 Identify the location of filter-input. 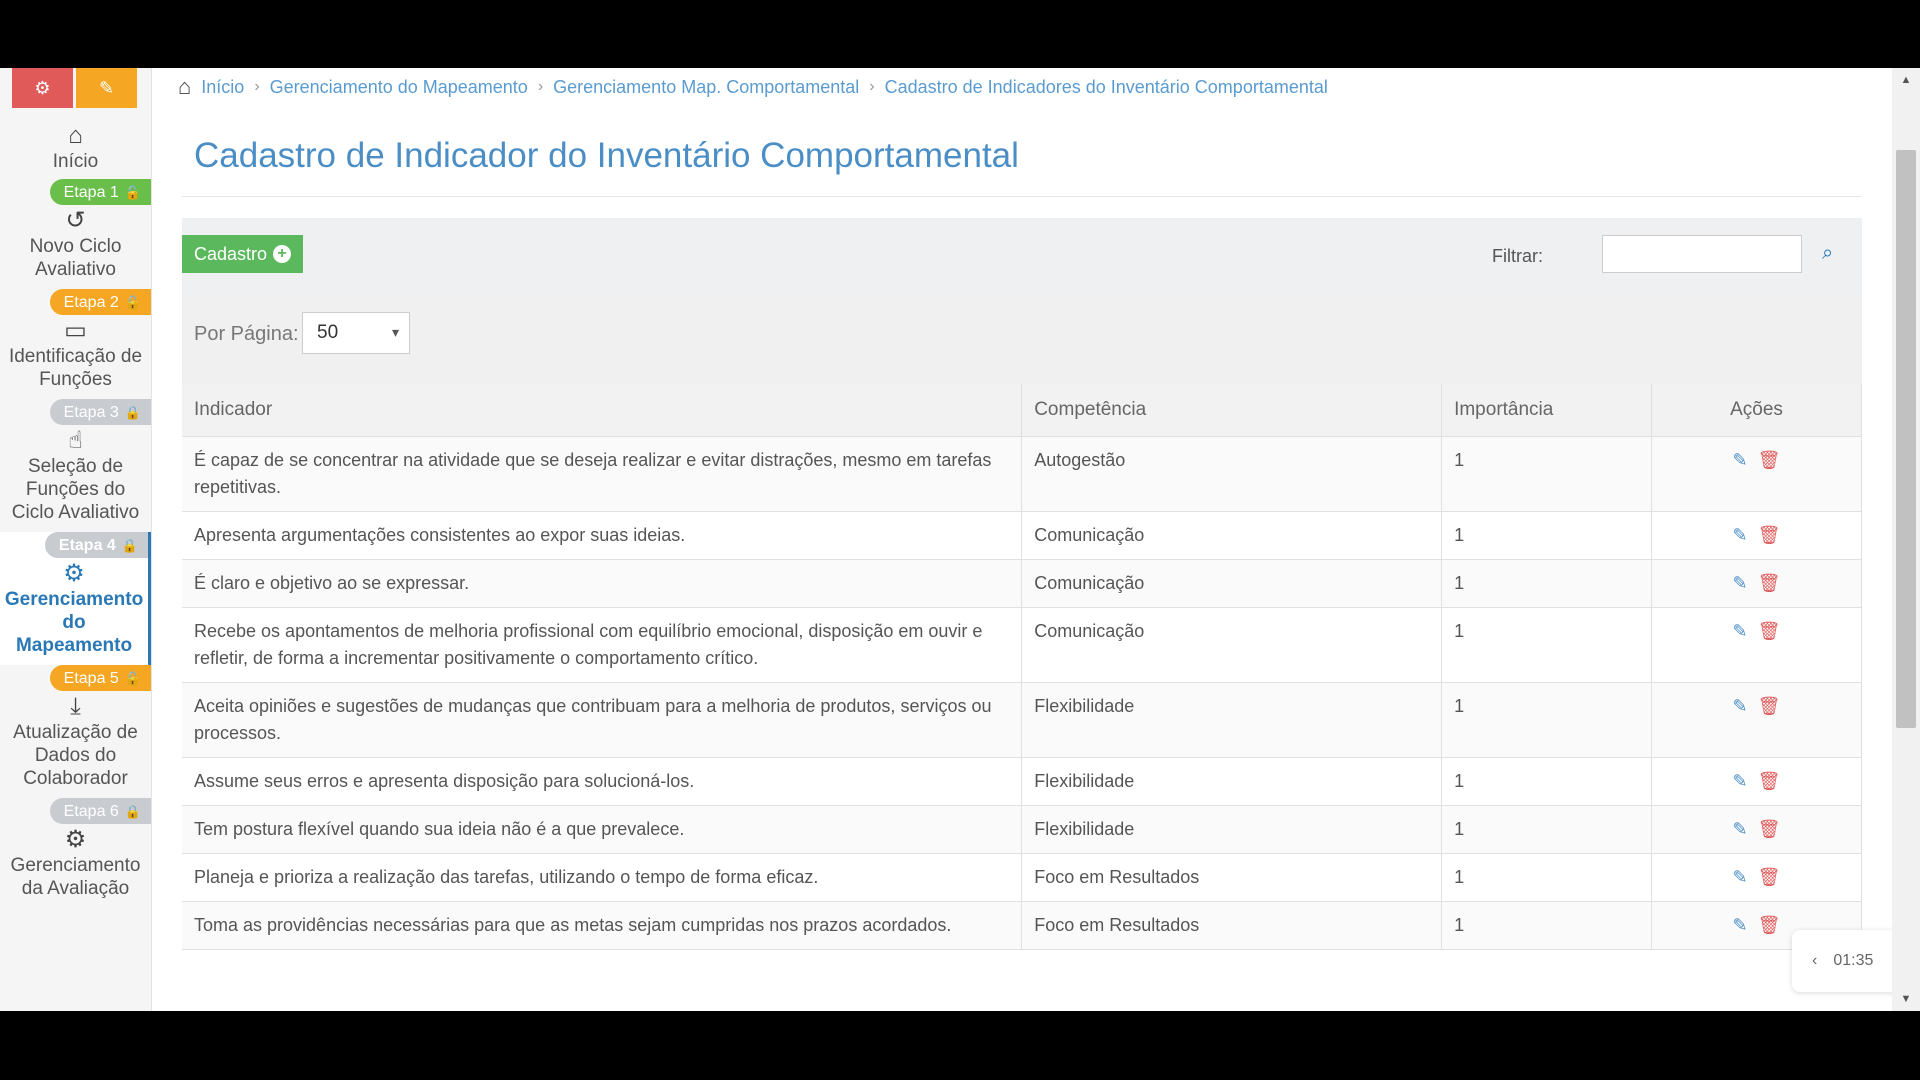
(1702, 254).